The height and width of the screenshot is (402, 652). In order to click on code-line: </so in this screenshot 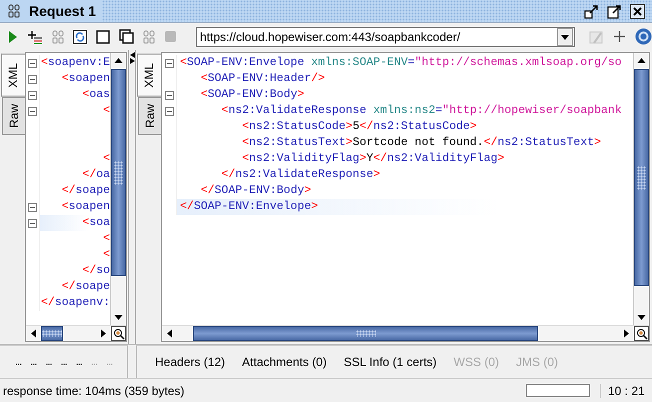, I will do `click(95, 271)`.